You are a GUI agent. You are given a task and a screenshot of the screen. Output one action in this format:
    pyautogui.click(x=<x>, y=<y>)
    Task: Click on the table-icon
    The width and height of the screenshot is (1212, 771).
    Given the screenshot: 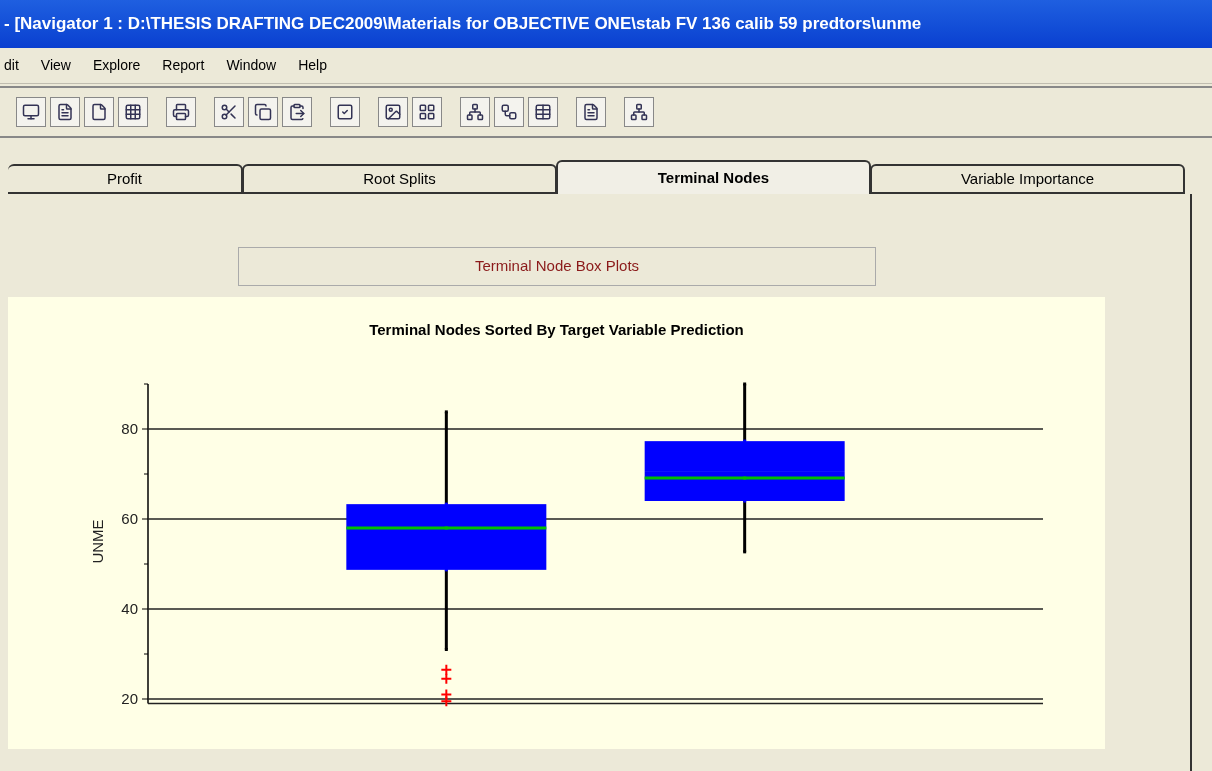 What is the action you would take?
    pyautogui.click(x=543, y=112)
    